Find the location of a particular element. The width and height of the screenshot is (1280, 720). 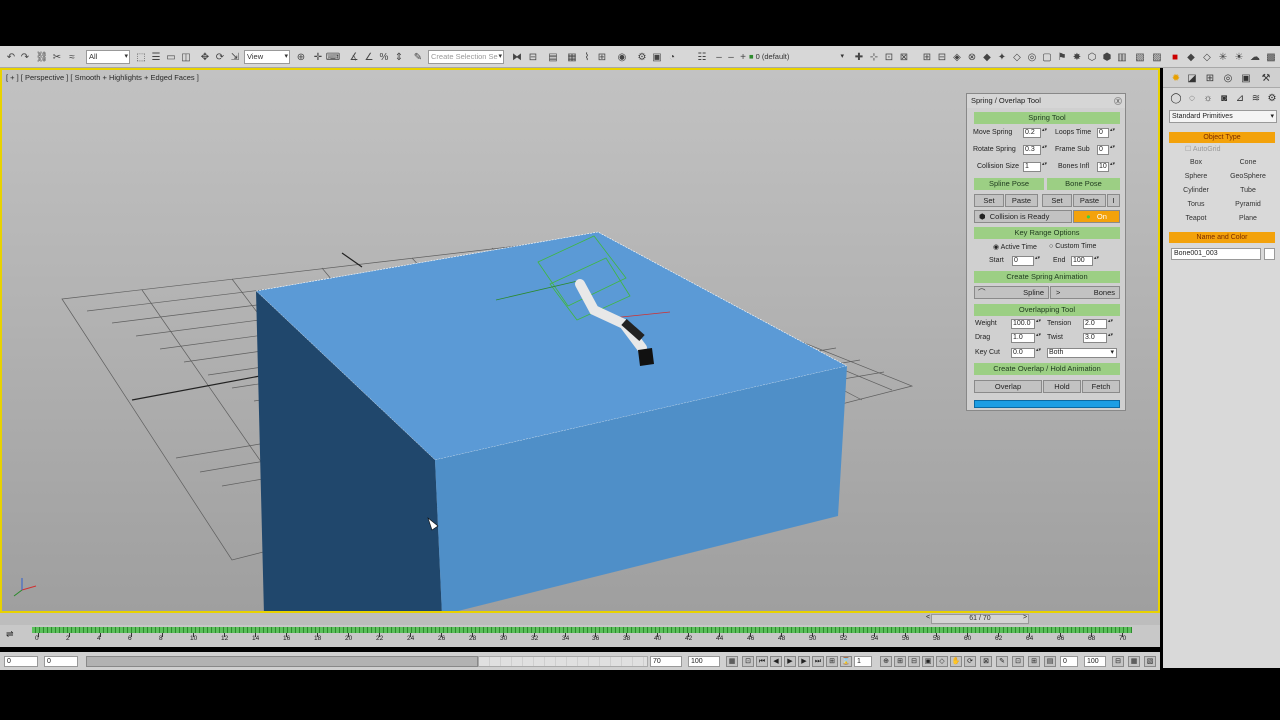

modify-tab-icon: ◪ is located at coordinates (1192, 78).